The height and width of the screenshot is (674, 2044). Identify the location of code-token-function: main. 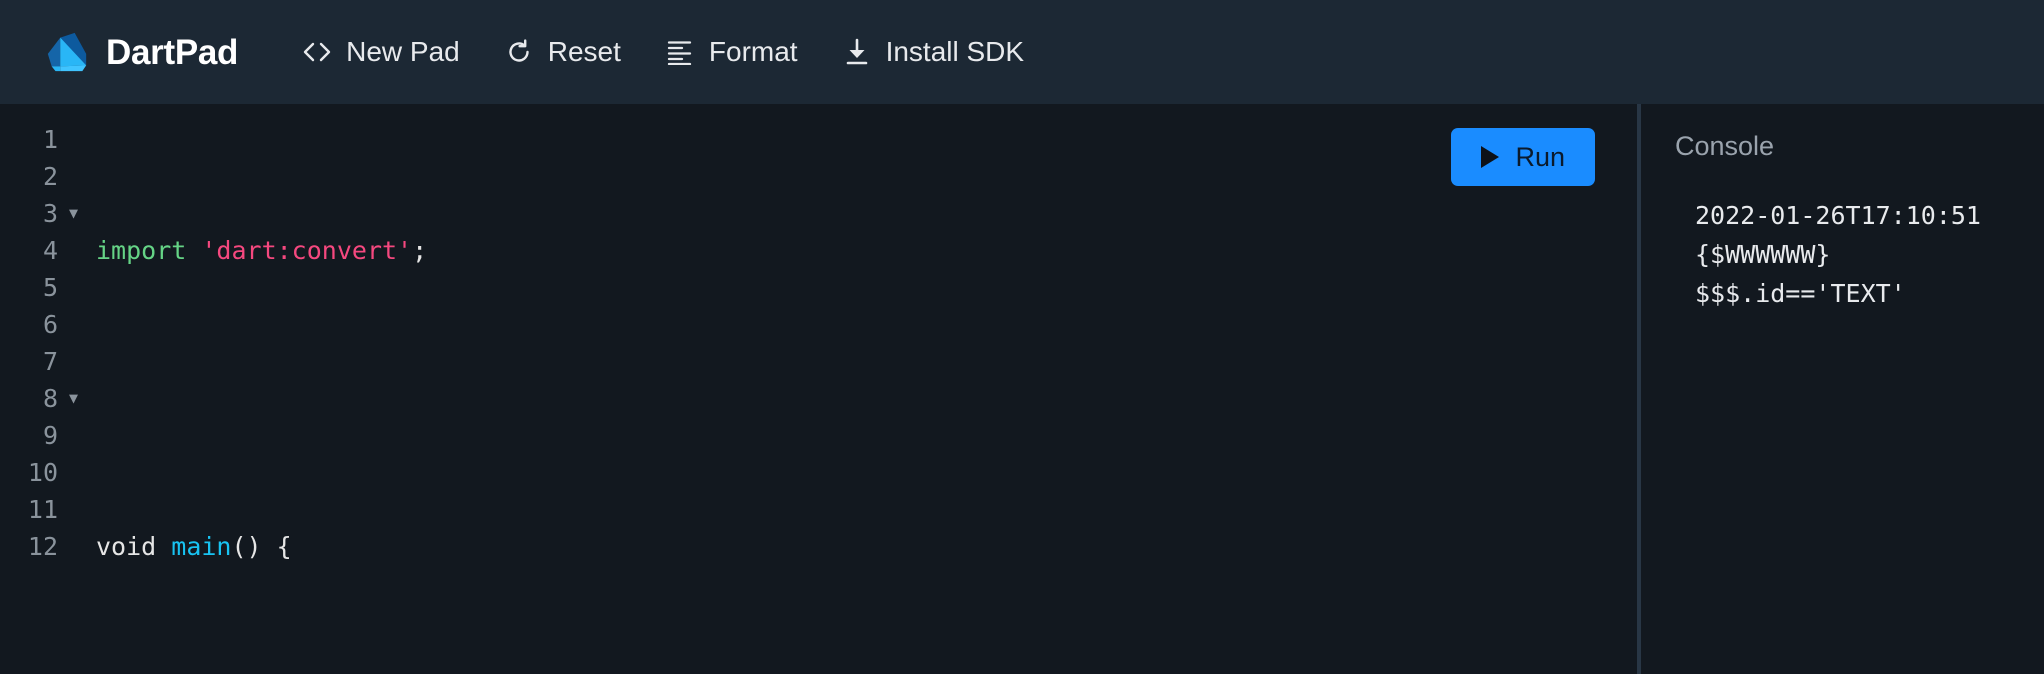
(201, 546).